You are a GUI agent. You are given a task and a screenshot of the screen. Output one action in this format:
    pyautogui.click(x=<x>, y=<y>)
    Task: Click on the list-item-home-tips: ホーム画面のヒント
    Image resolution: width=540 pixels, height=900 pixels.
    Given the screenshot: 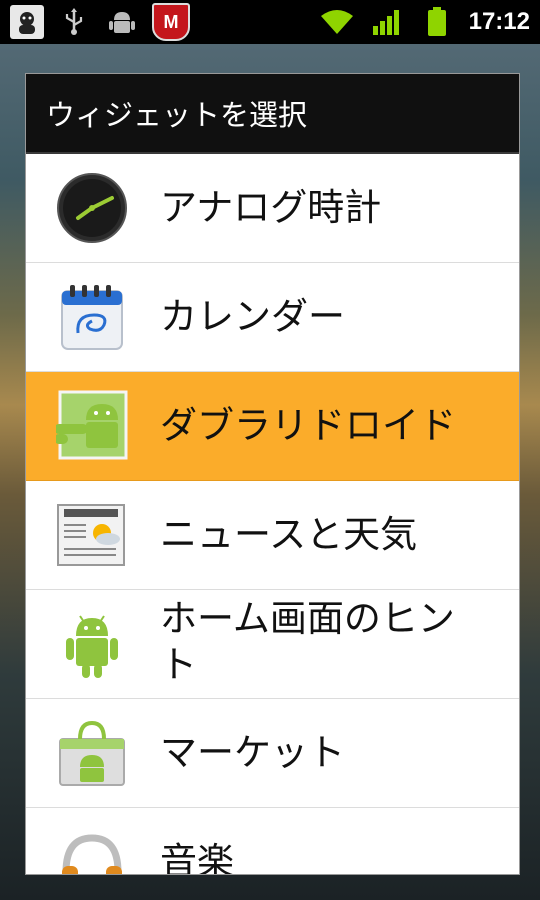 What is the action you would take?
    pyautogui.click(x=272, y=644)
    